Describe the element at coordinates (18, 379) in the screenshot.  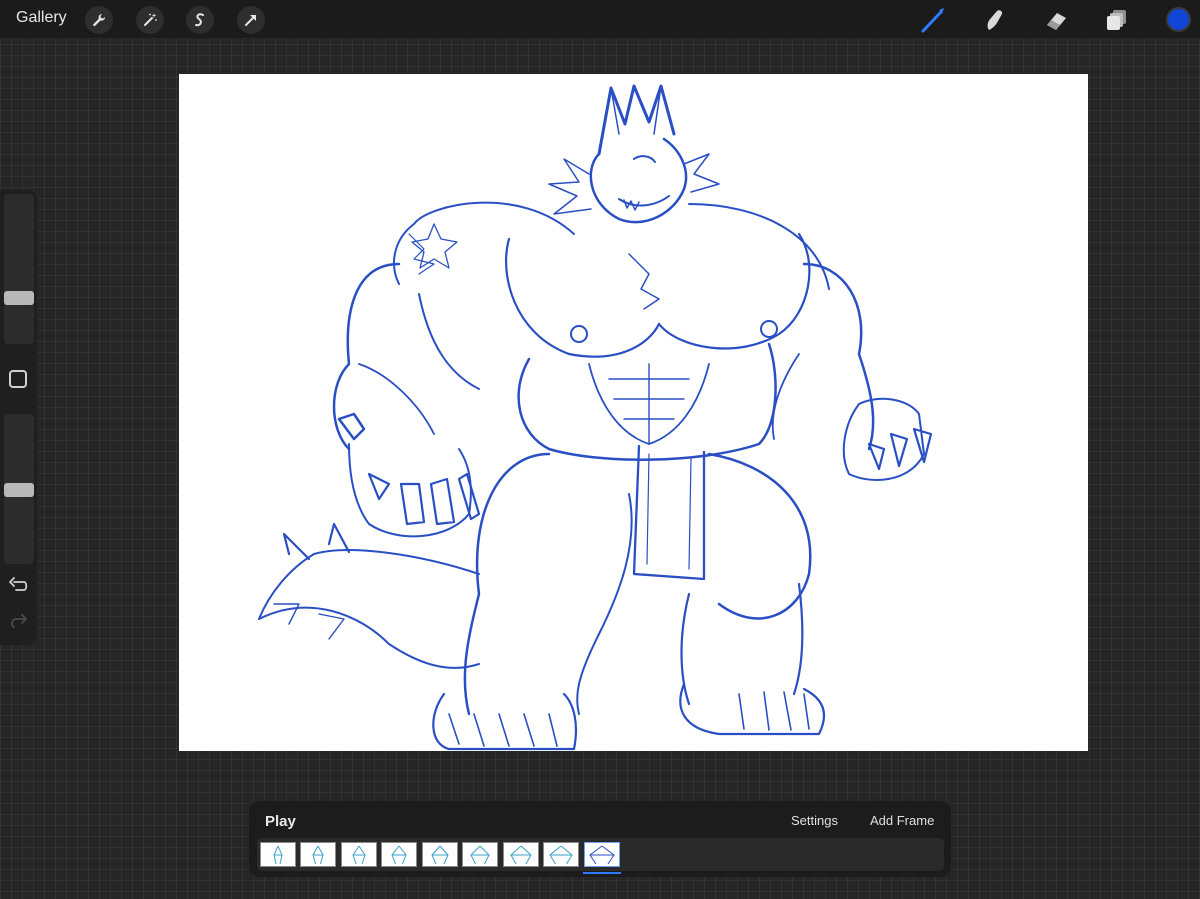
I see `modify-button` at that location.